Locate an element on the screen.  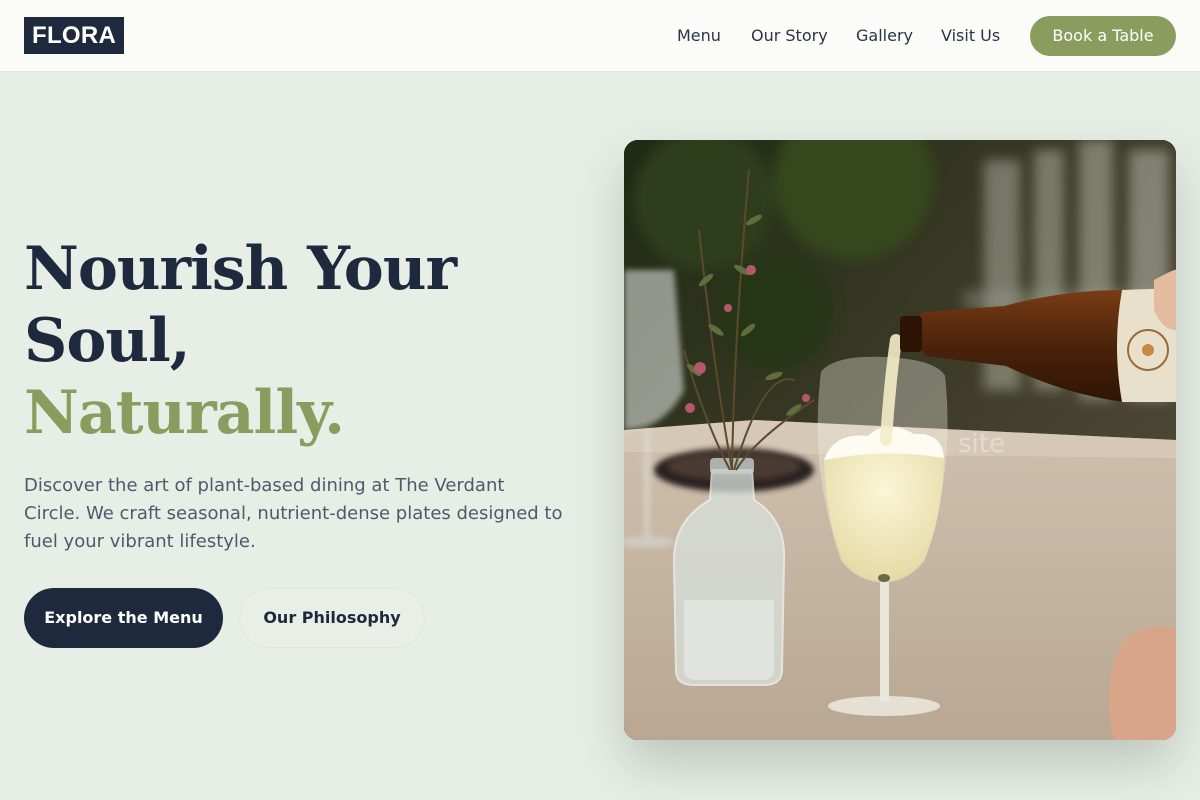
nav-link-gallery: Gallery is located at coordinates (884, 36).